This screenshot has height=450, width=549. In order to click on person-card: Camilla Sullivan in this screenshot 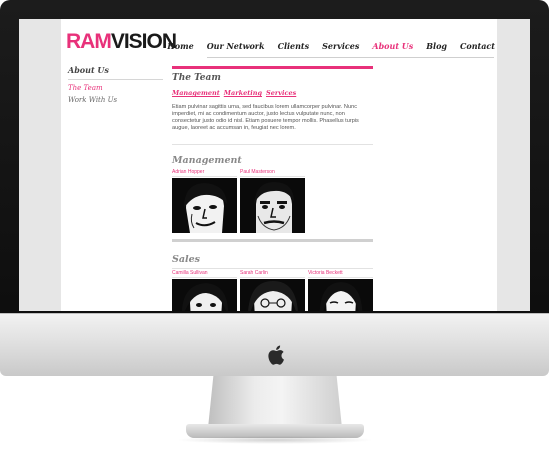, I will do `click(204, 290)`.